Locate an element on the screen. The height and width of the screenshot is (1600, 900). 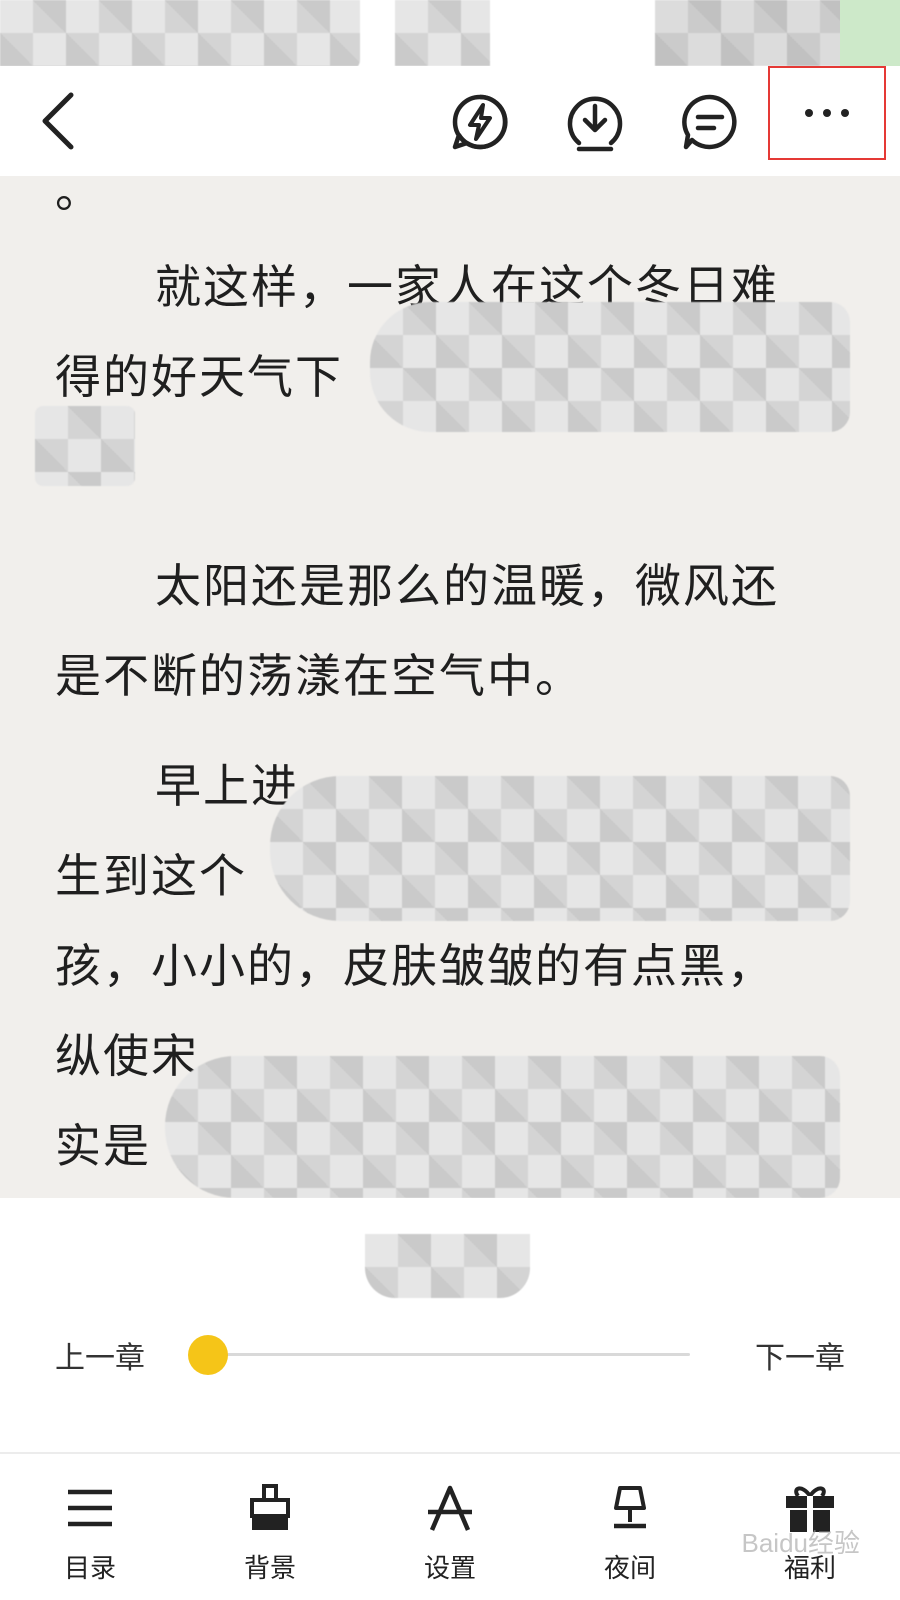
lamp-icon is located at coordinates (630, 1508).